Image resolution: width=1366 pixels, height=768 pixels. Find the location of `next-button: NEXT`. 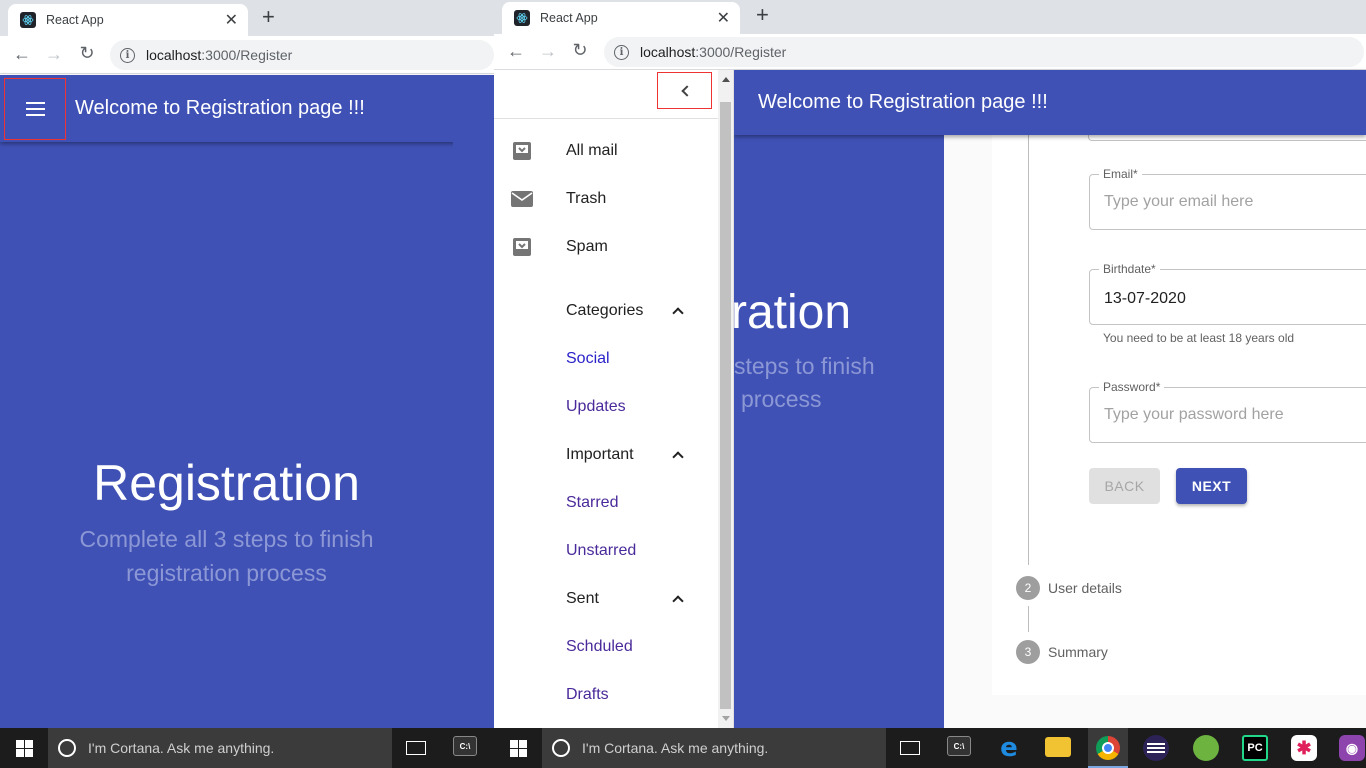

next-button: NEXT is located at coordinates (1211, 486).